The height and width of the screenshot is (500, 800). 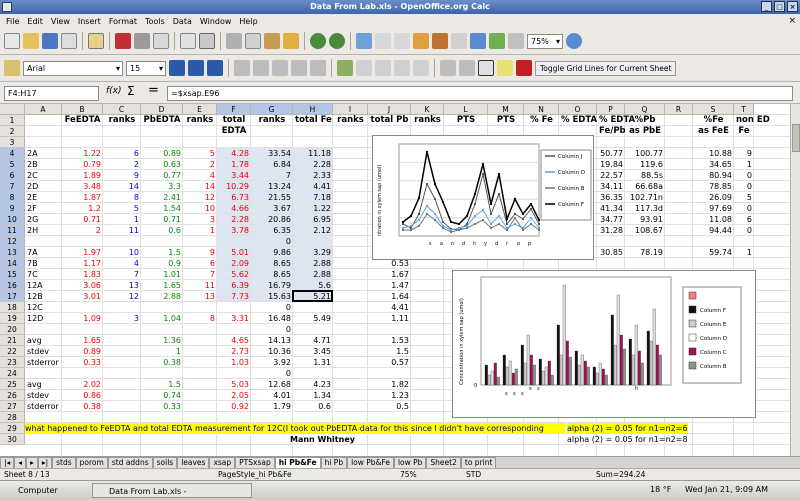 I want to click on tab-nav-last: ▸|, so click(x=45, y=462).